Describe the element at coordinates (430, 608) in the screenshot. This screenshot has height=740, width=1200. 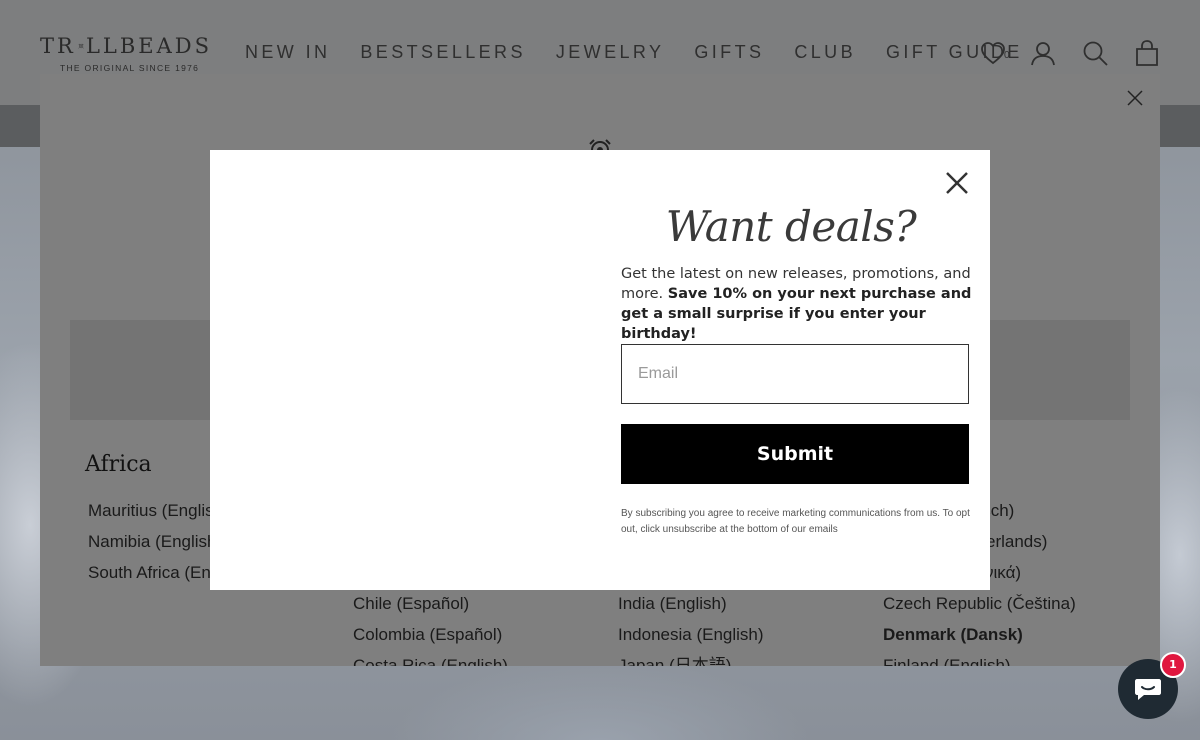
I see `country-link: Chile (Español)` at that location.